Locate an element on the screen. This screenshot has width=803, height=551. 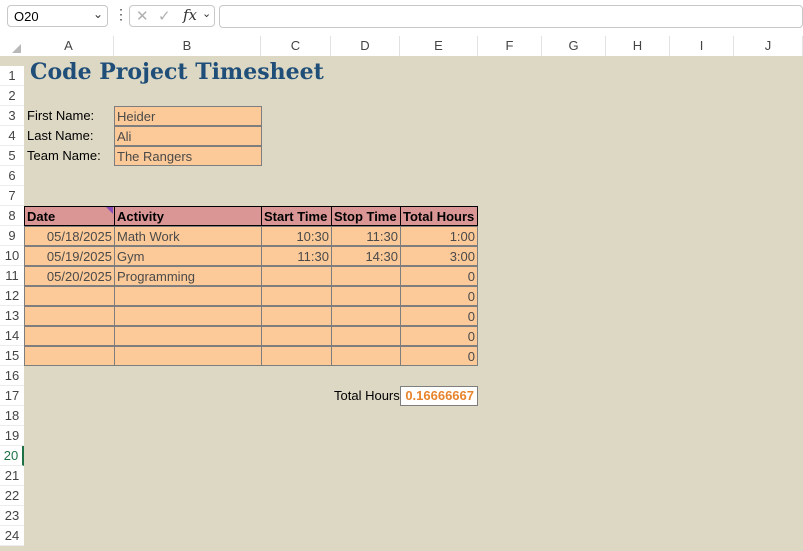
insert-function-icon: fx is located at coordinates (190, 15).